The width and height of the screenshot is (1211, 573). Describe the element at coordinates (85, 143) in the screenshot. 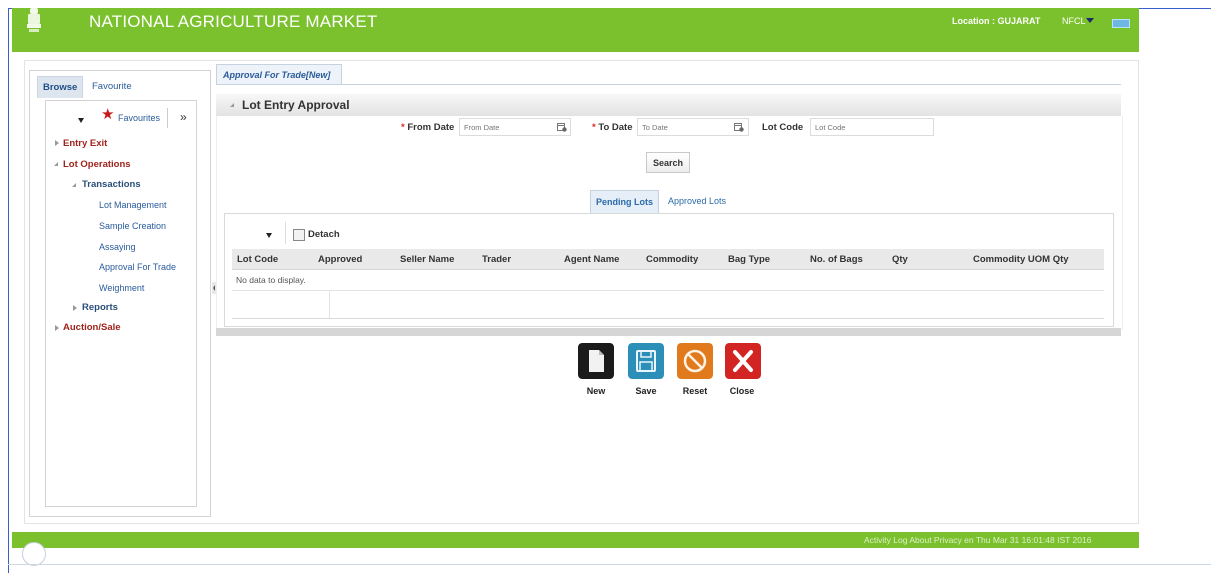

I see `tree-item-entry-exit: Entry Exit` at that location.